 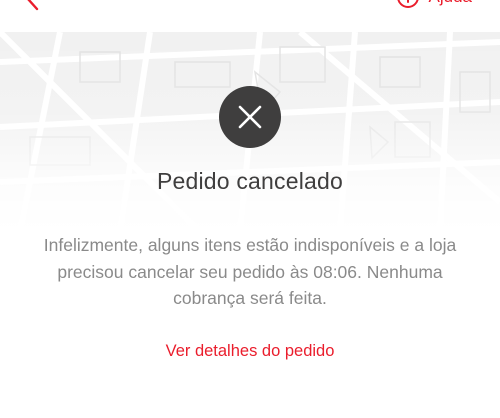 What do you see at coordinates (250, 181) in the screenshot?
I see `page-title: Pedido cancelado` at bounding box center [250, 181].